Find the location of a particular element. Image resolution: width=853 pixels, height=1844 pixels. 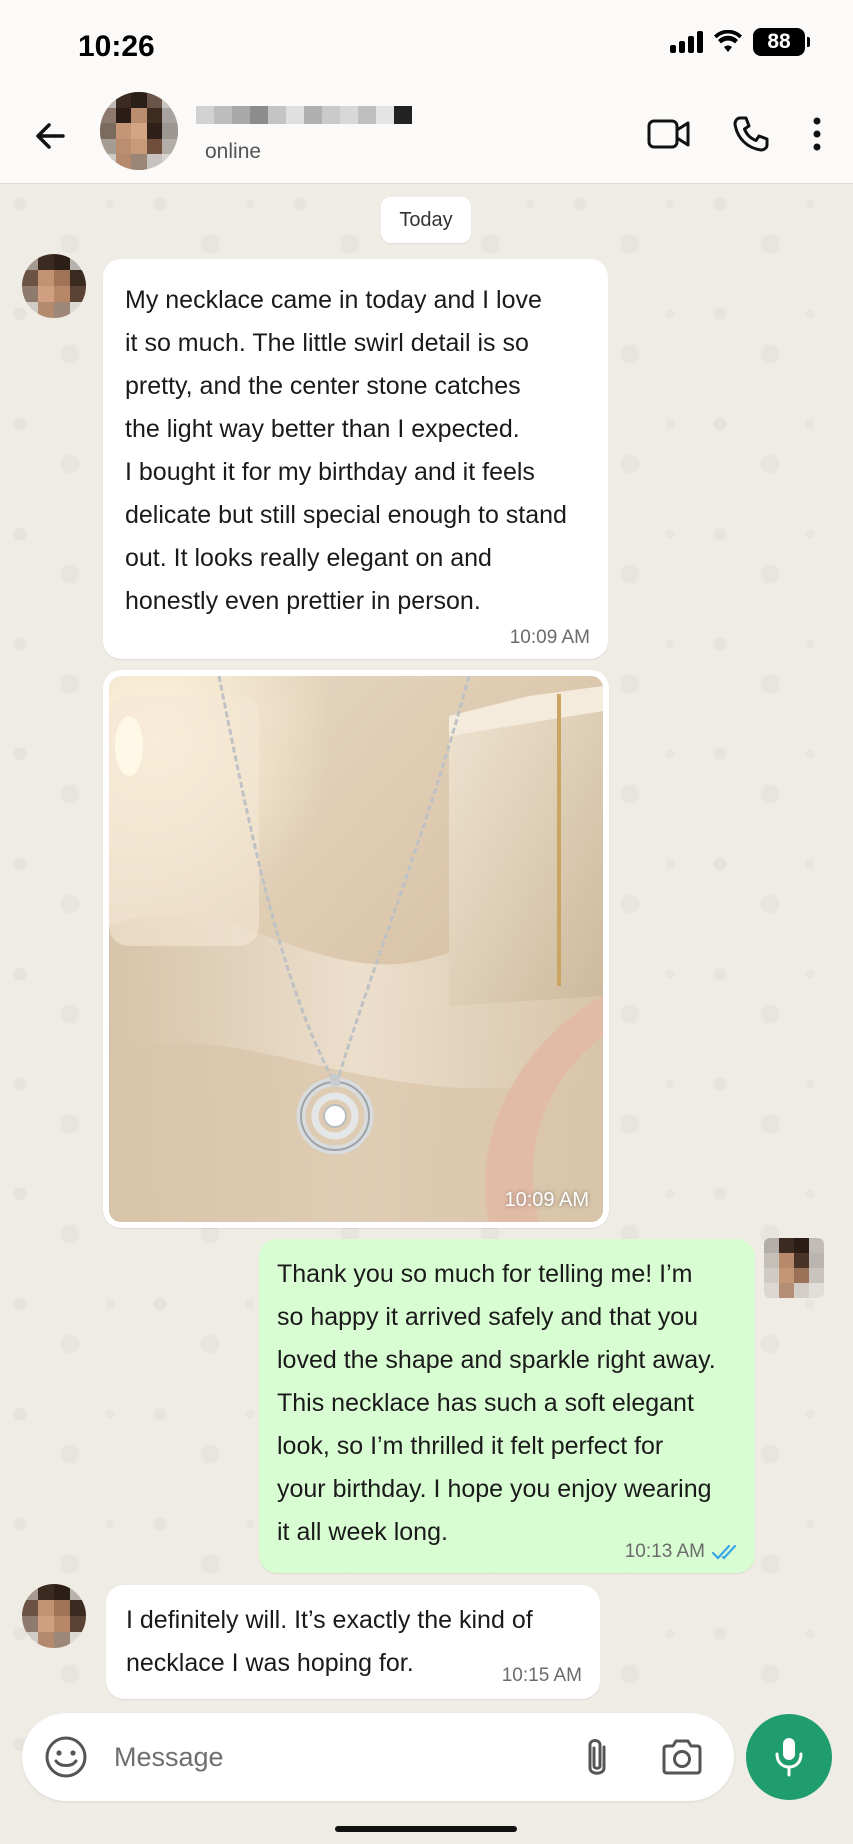

message-composer is located at coordinates (378, 1757).